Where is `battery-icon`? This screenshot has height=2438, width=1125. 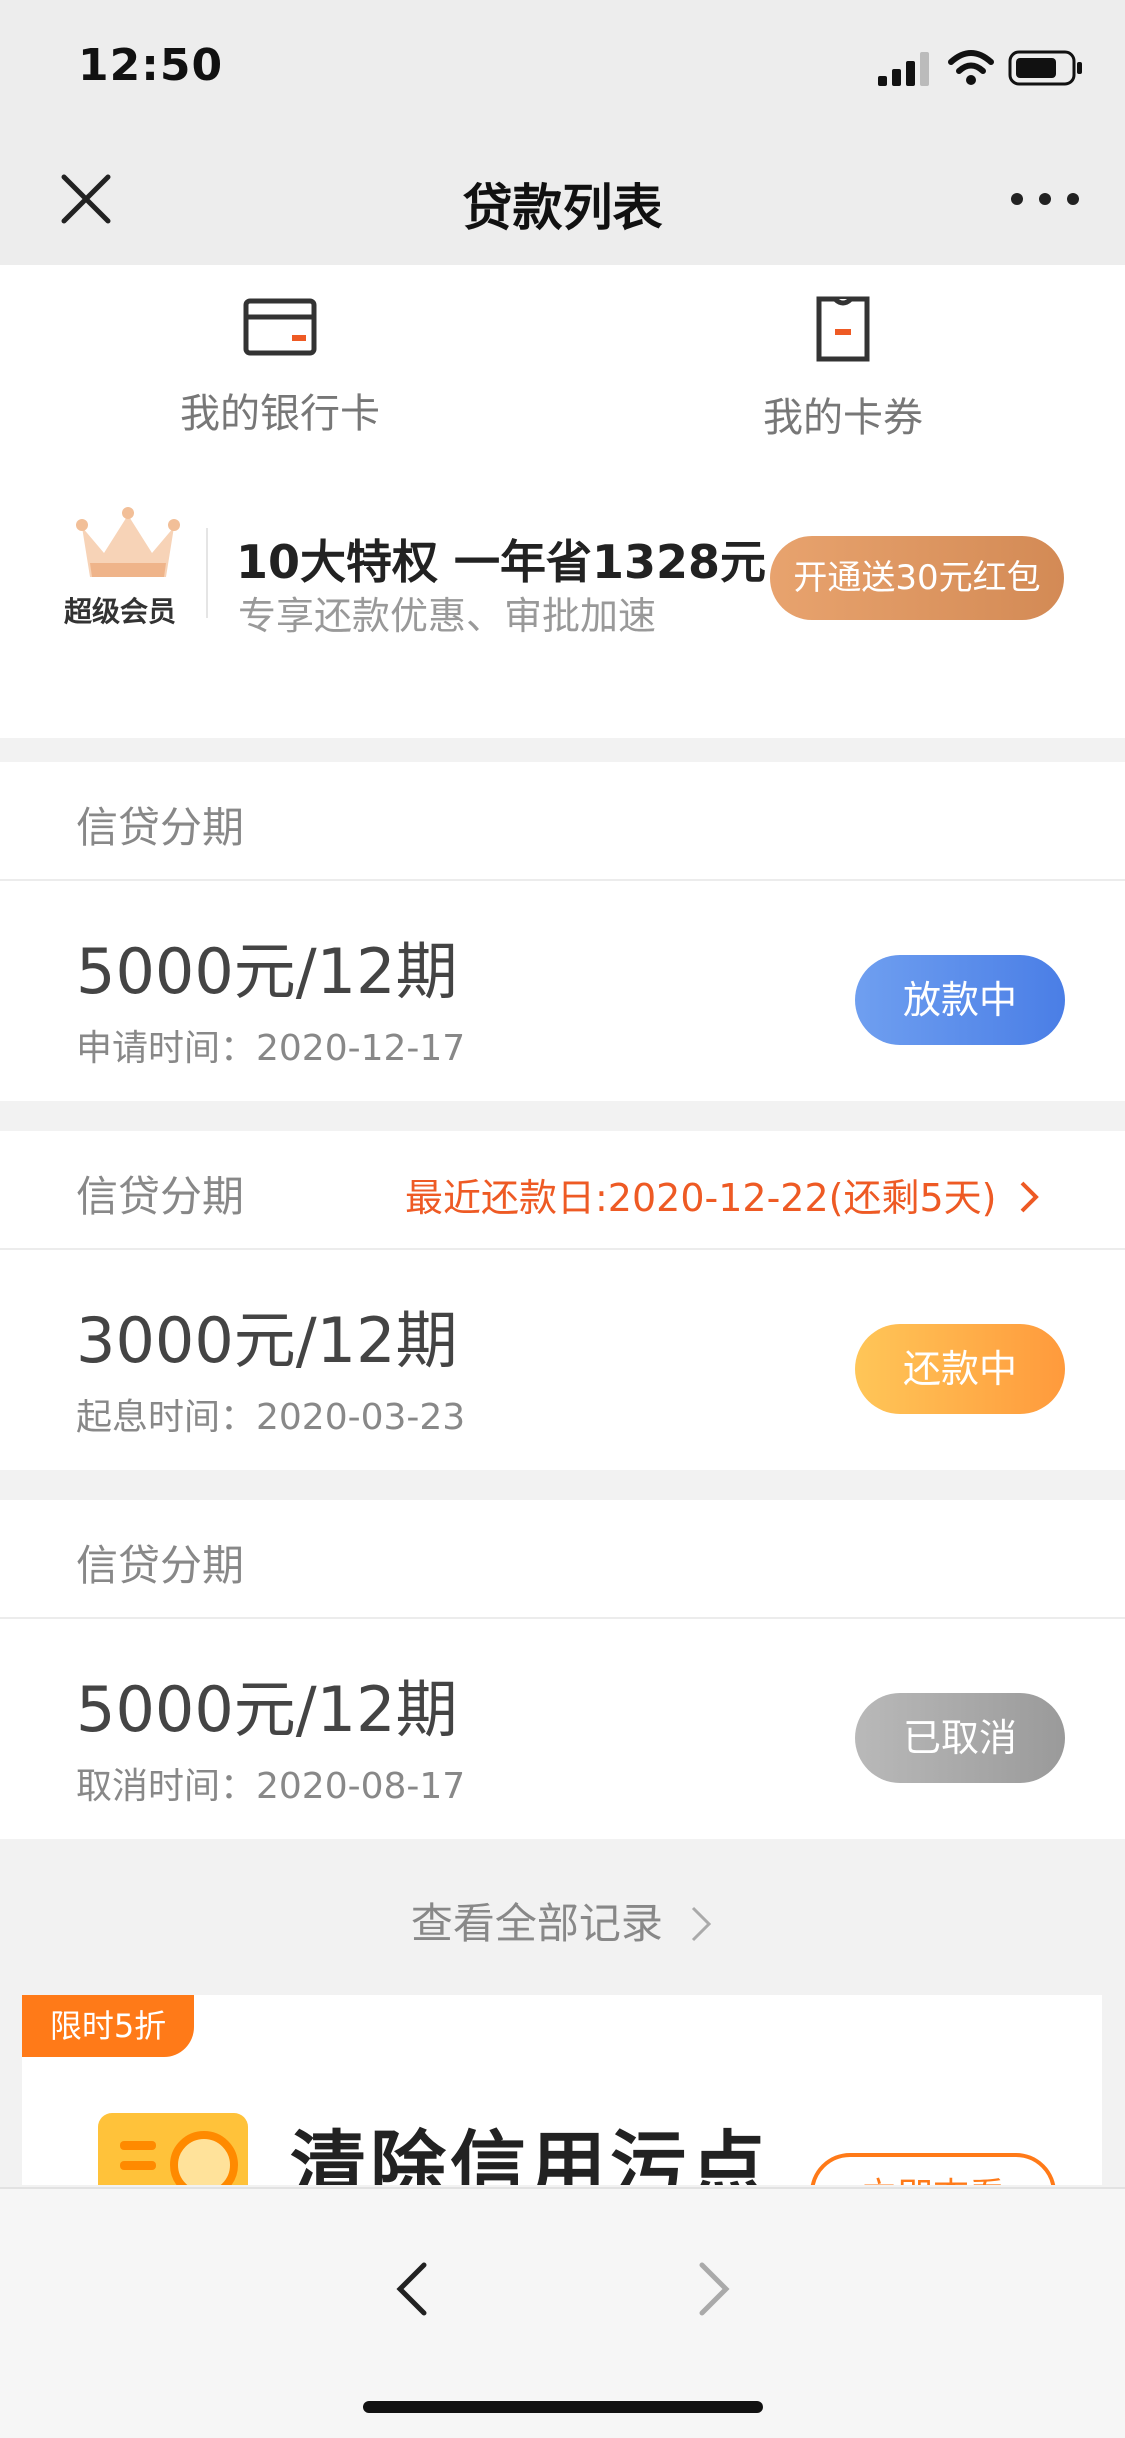
battery-icon is located at coordinates (1045, 68).